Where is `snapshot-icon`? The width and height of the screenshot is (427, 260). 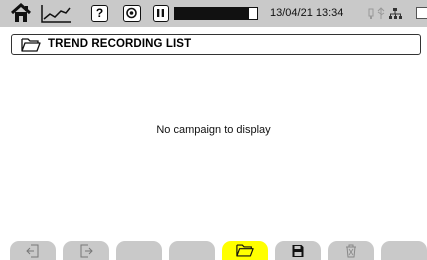
snapshot-icon is located at coordinates (132, 13).